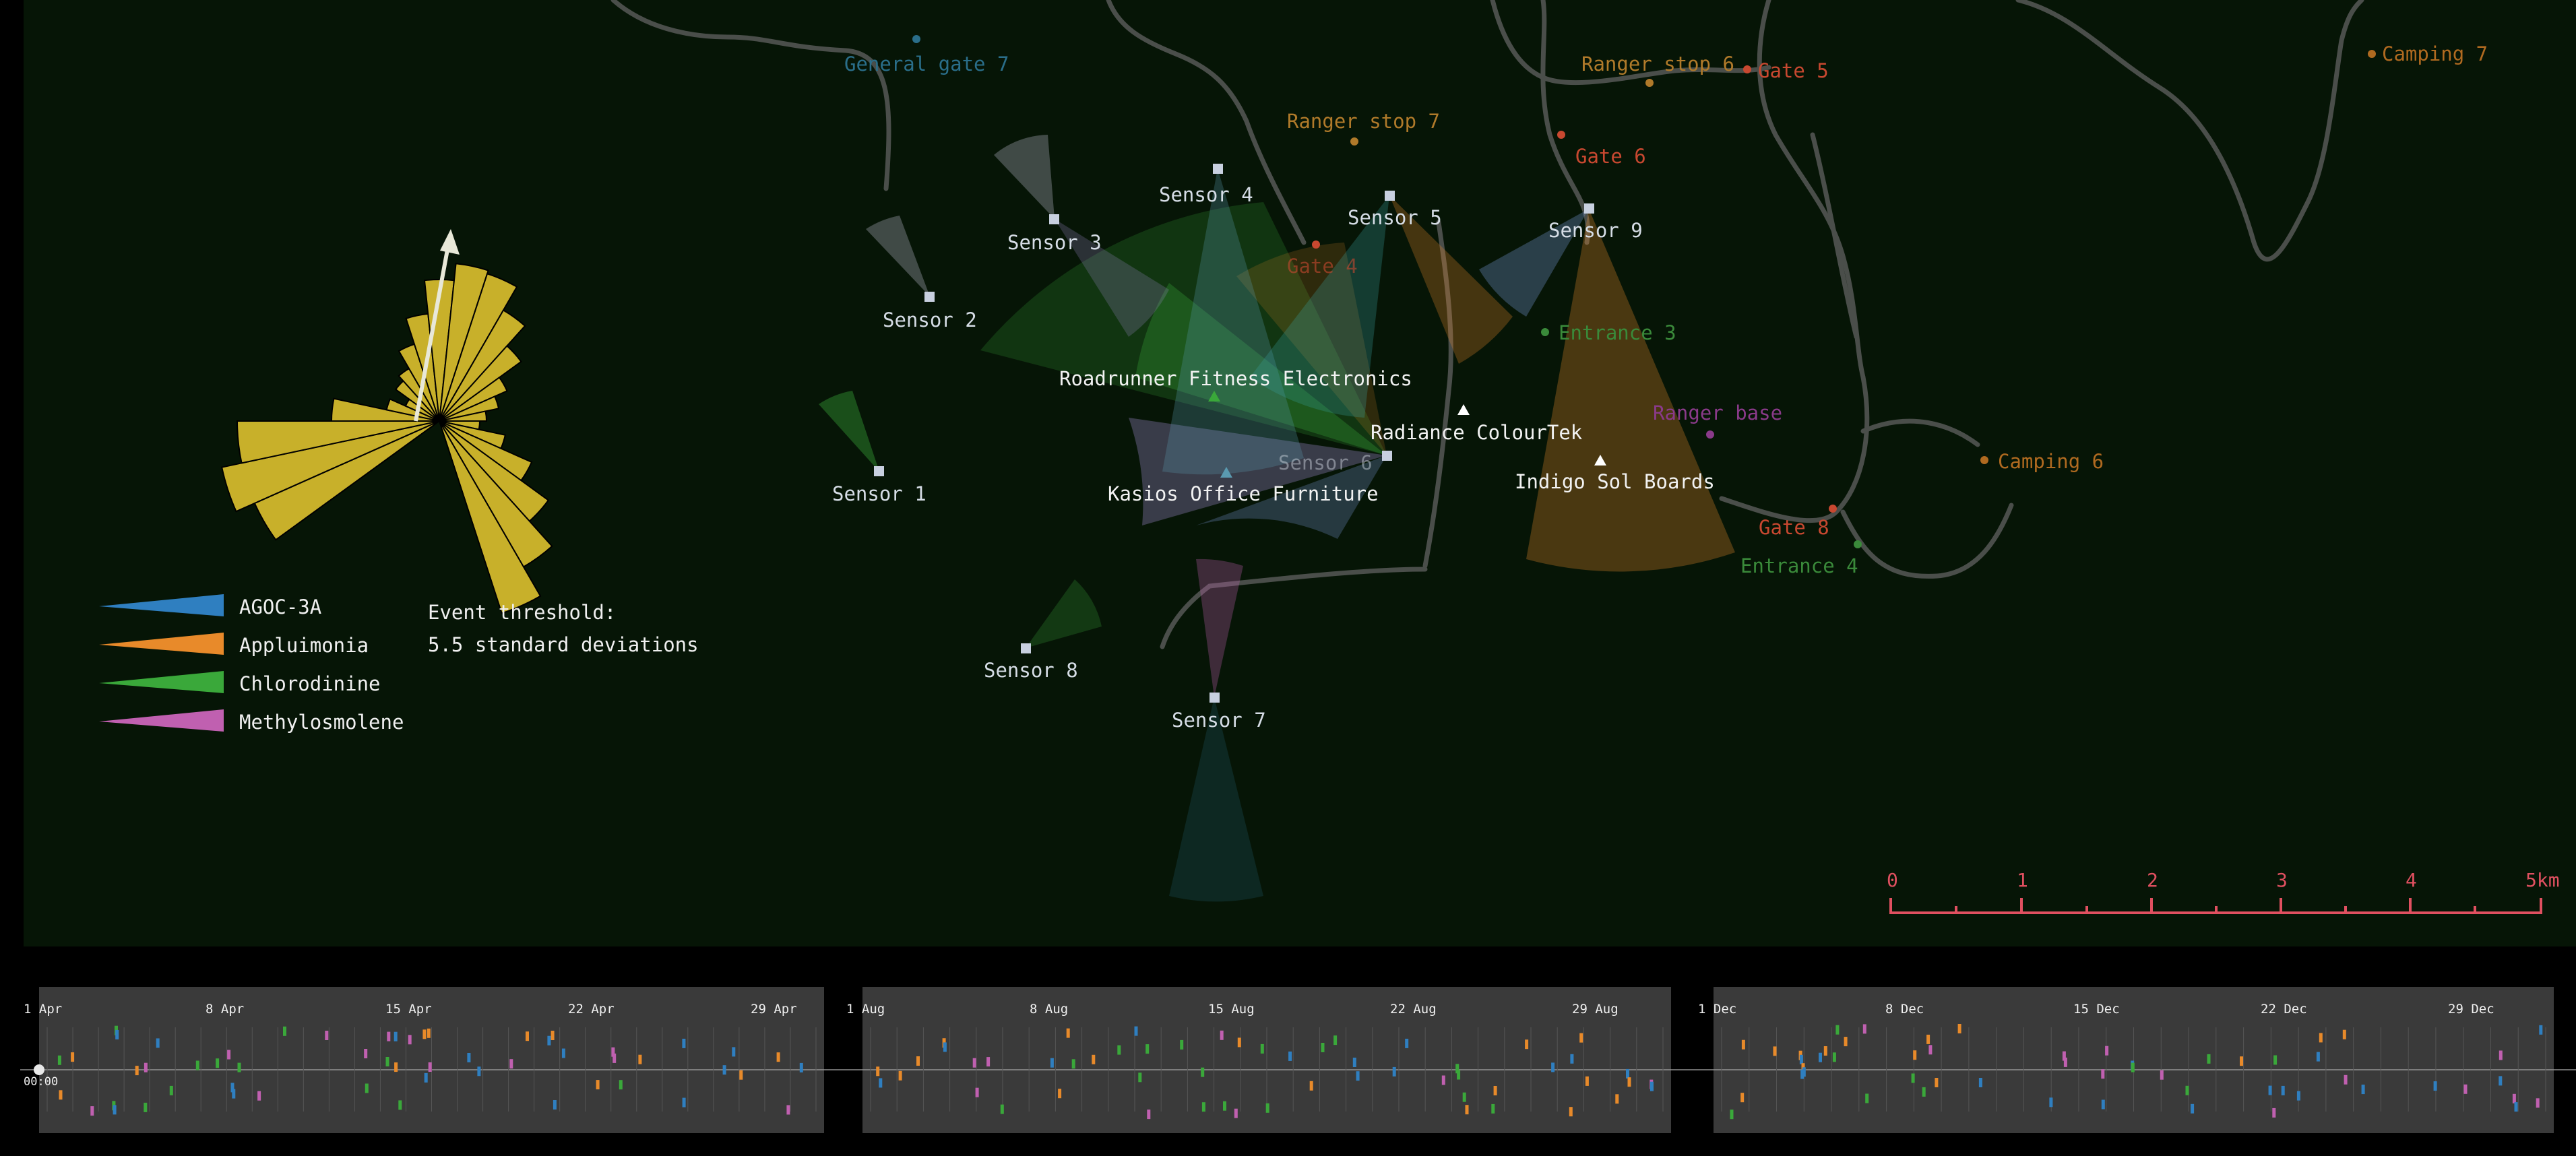  Describe the element at coordinates (304, 645) in the screenshot. I see `legend-label: Appluimonia` at that location.